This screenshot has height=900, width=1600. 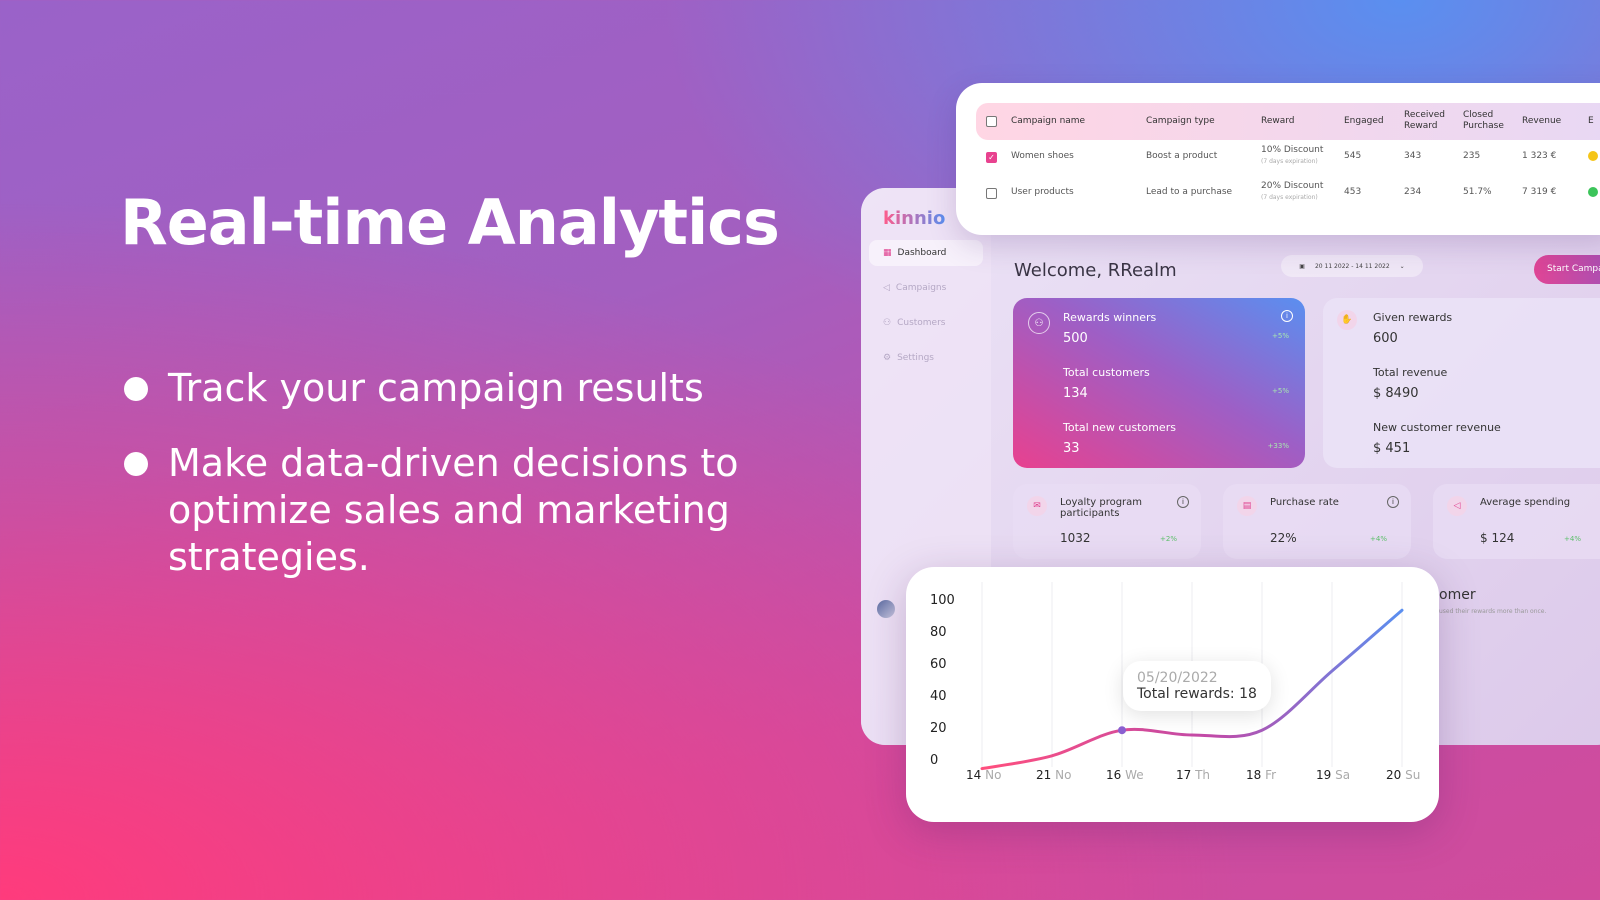 What do you see at coordinates (991, 121) in the screenshot?
I see `select-all-checkbox` at bounding box center [991, 121].